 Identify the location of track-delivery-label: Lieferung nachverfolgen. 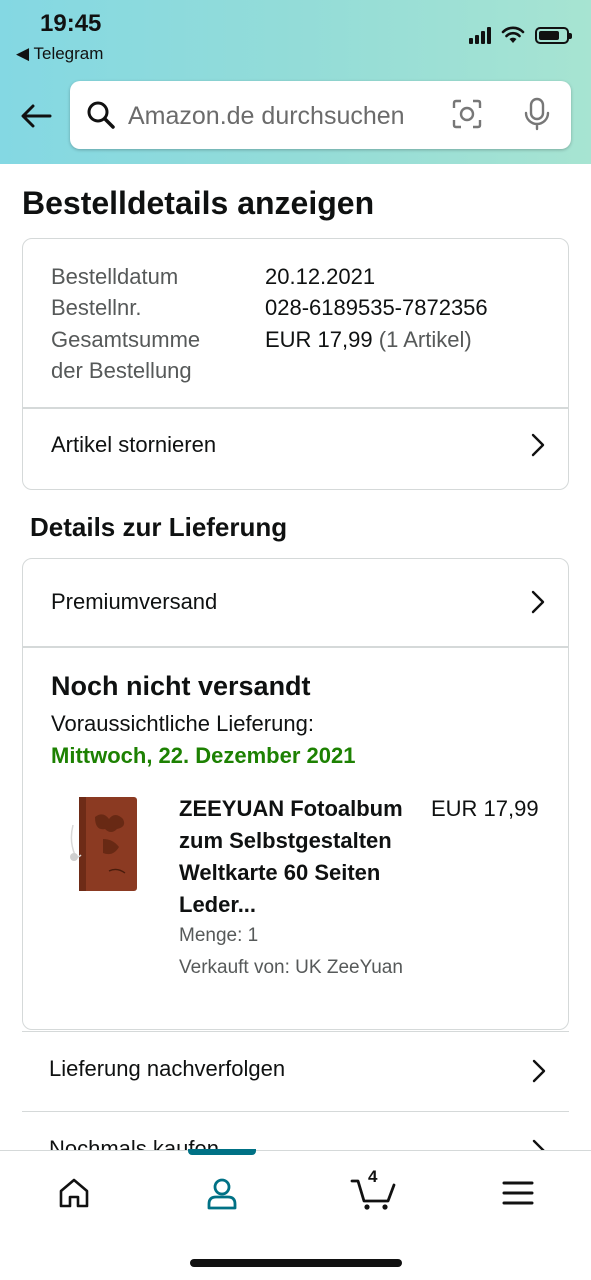
(167, 1068).